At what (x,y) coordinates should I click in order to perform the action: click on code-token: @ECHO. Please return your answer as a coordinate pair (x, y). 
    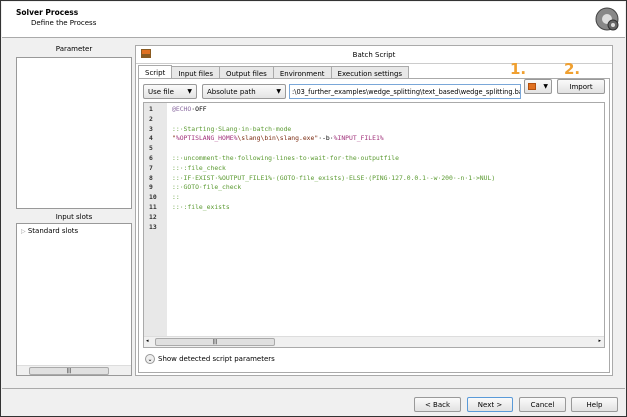
    Looking at the image, I should click on (182, 109).